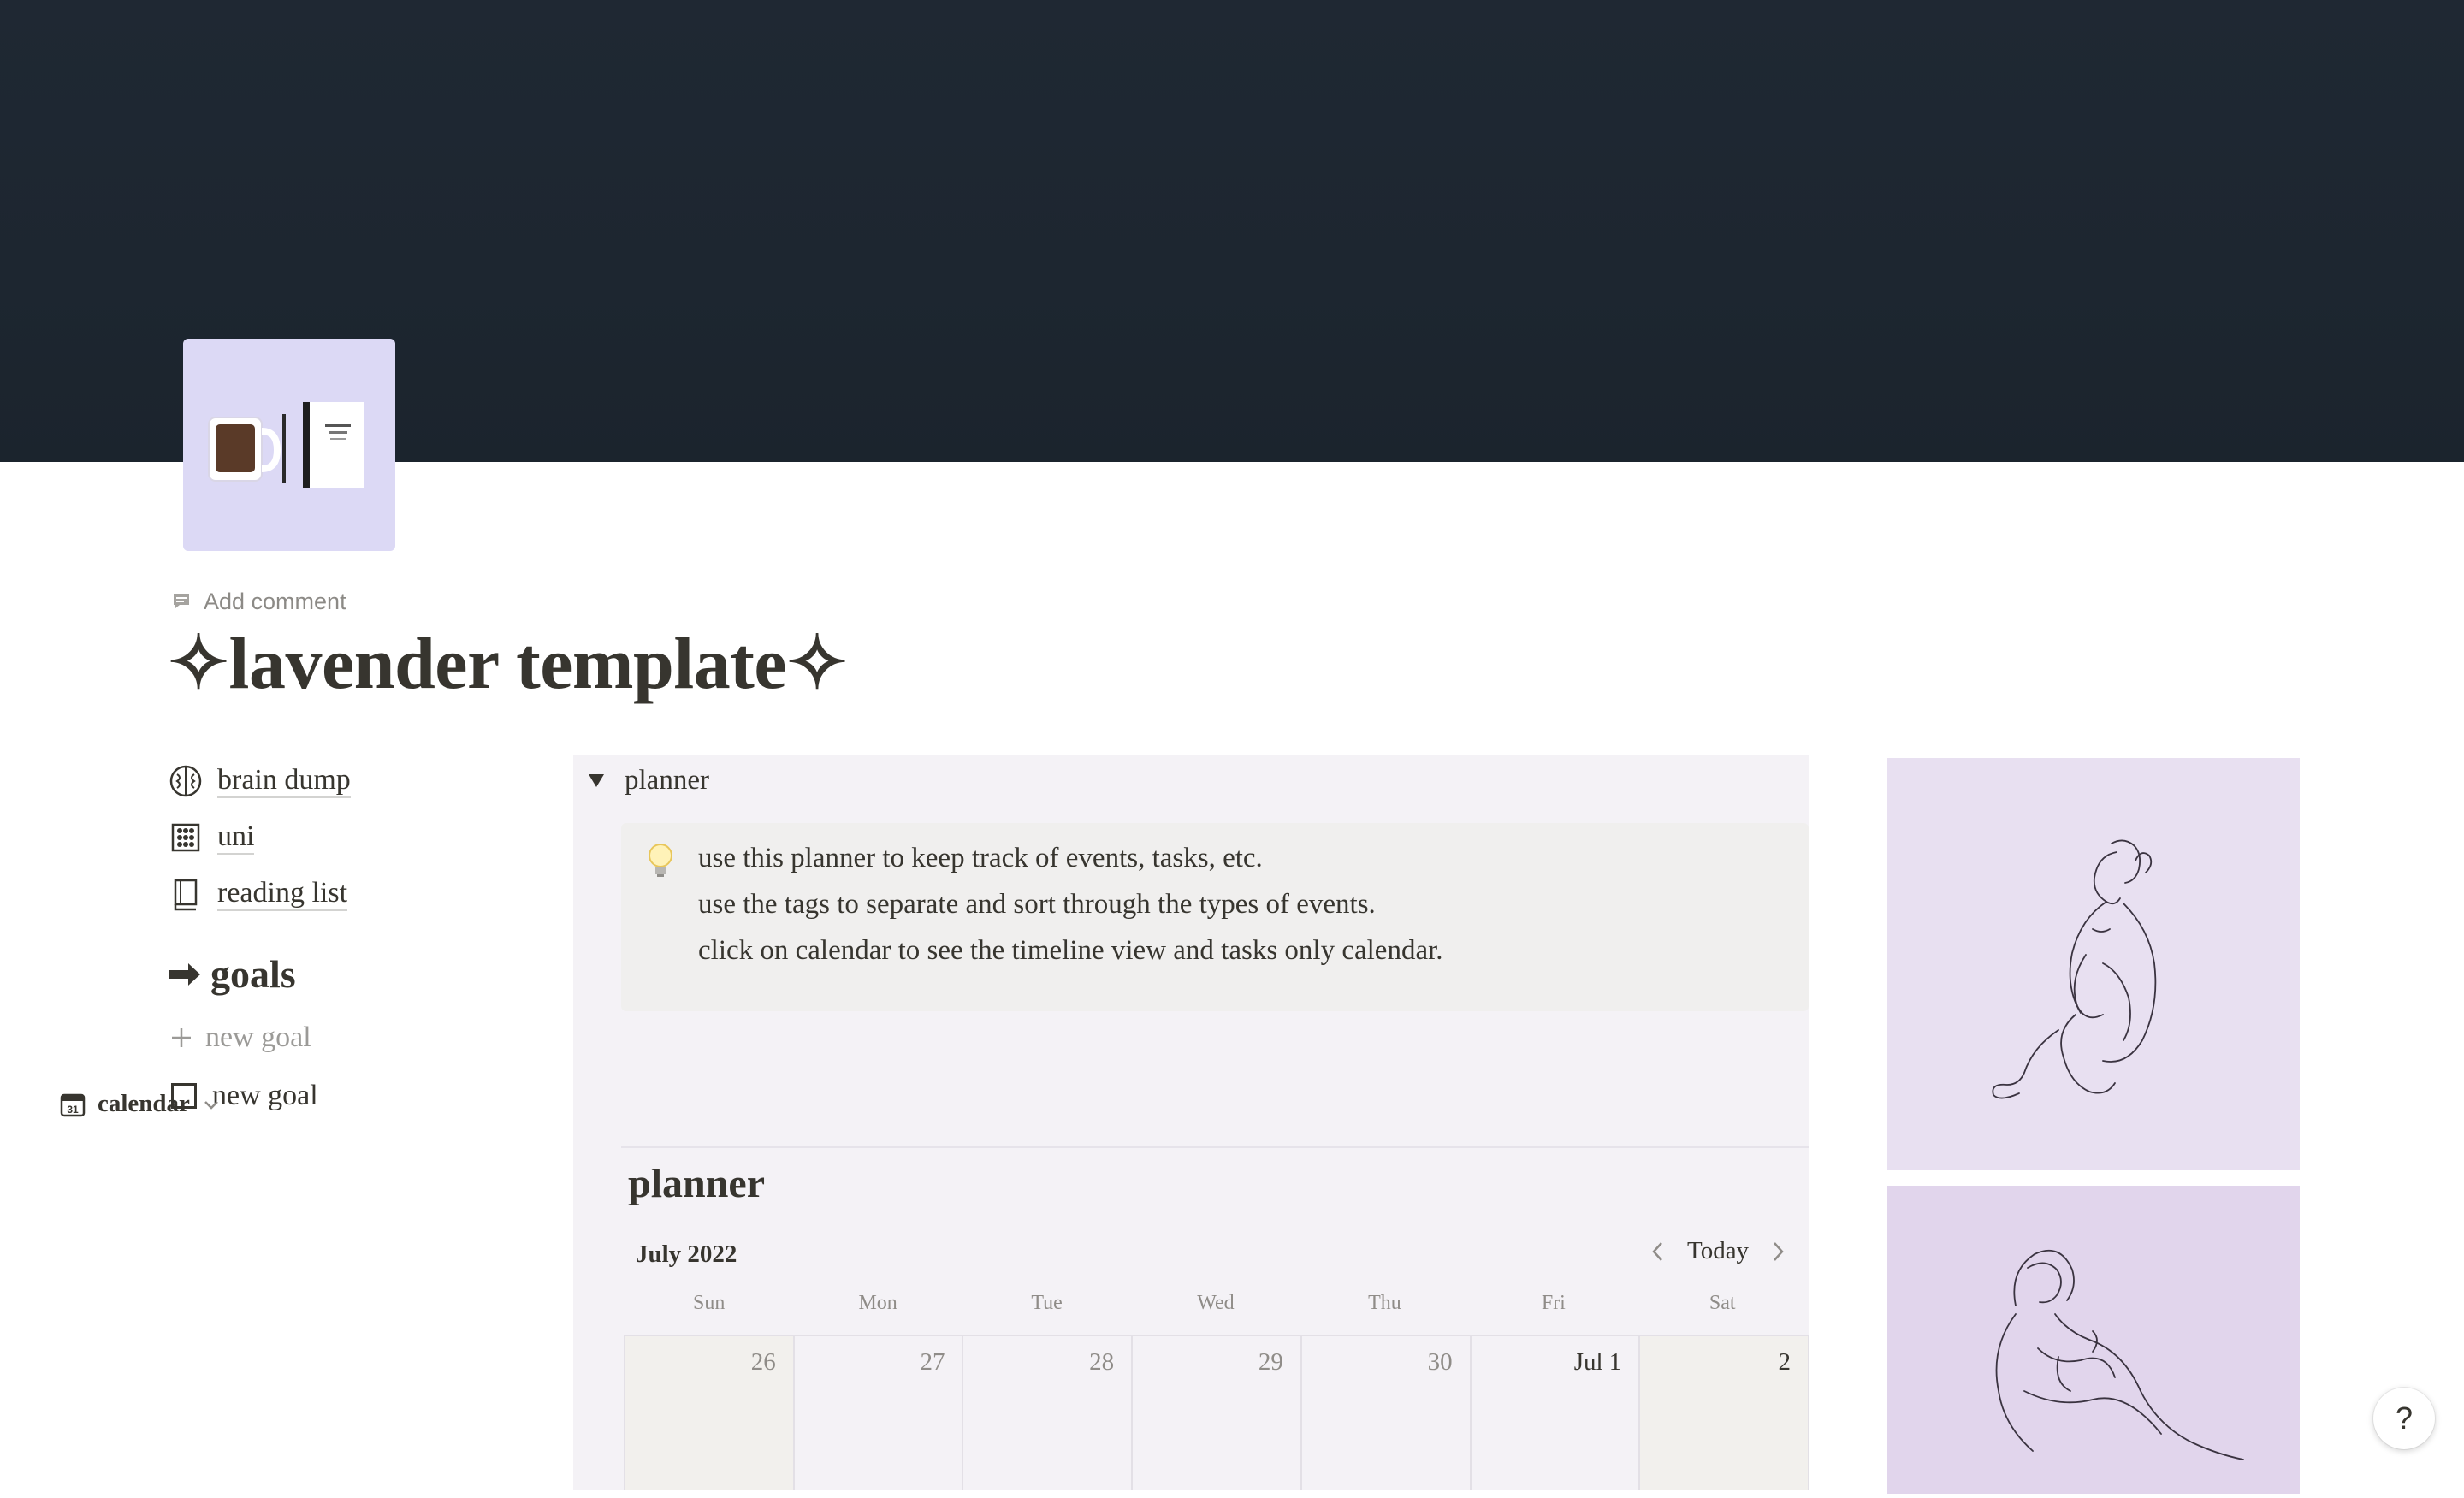 The width and height of the screenshot is (2464, 1498). What do you see at coordinates (763, 1362) in the screenshot?
I see `day-number: 26` at bounding box center [763, 1362].